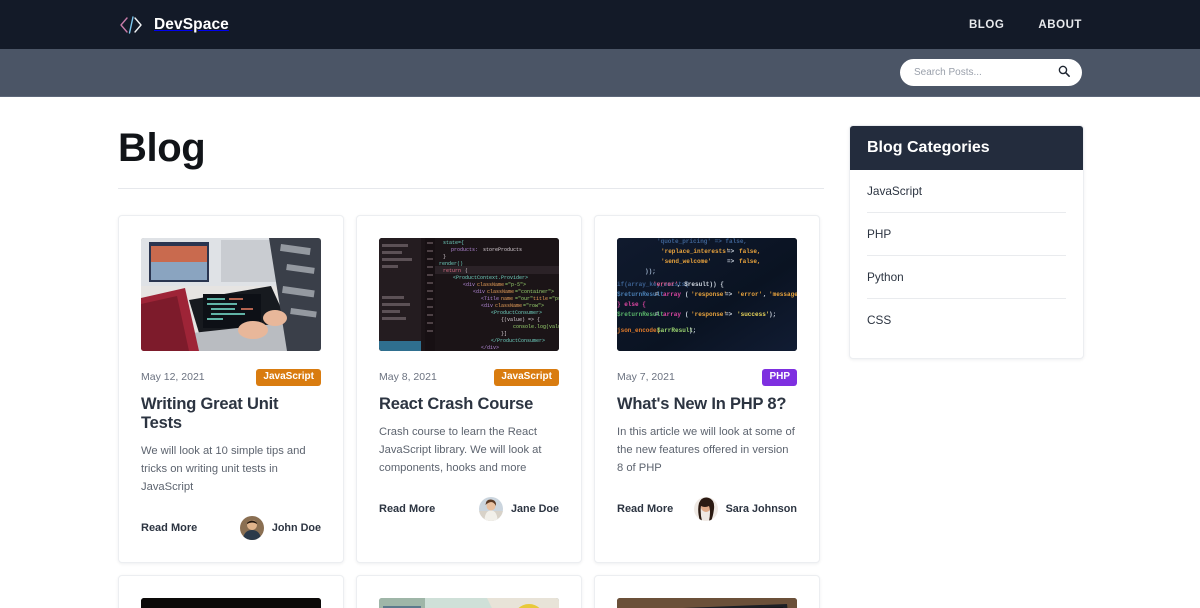  Describe the element at coordinates (638, 330) in the screenshot. I see `svg-text: json_encode(` at that location.